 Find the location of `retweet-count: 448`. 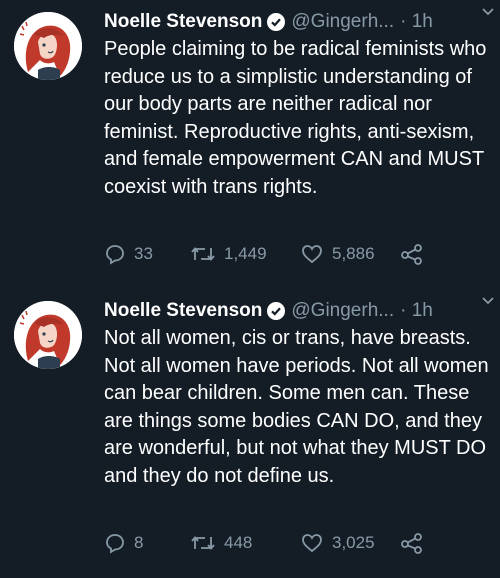

retweet-count: 448 is located at coordinates (238, 542).